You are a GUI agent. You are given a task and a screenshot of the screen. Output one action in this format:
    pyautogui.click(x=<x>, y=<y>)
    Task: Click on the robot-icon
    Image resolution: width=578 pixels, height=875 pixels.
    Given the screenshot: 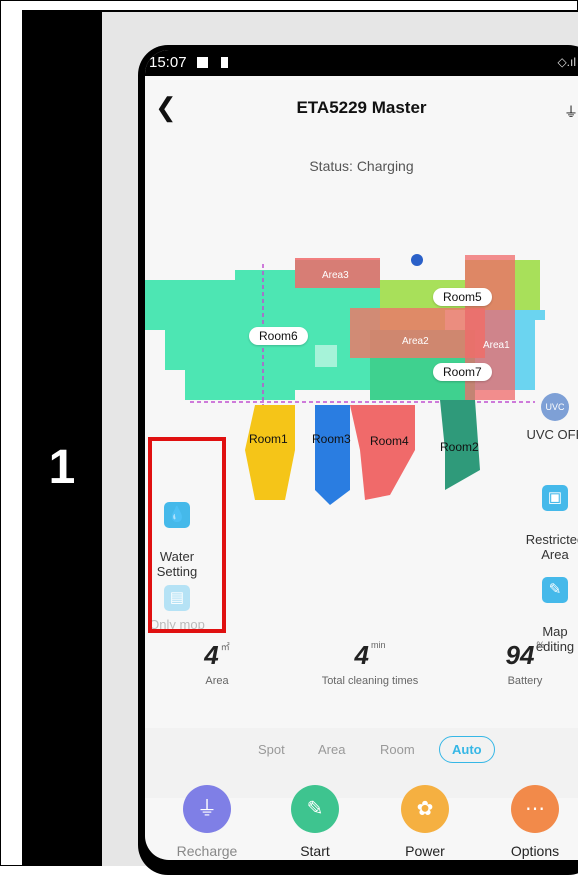 What is the action you would take?
    pyautogui.click(x=417, y=260)
    